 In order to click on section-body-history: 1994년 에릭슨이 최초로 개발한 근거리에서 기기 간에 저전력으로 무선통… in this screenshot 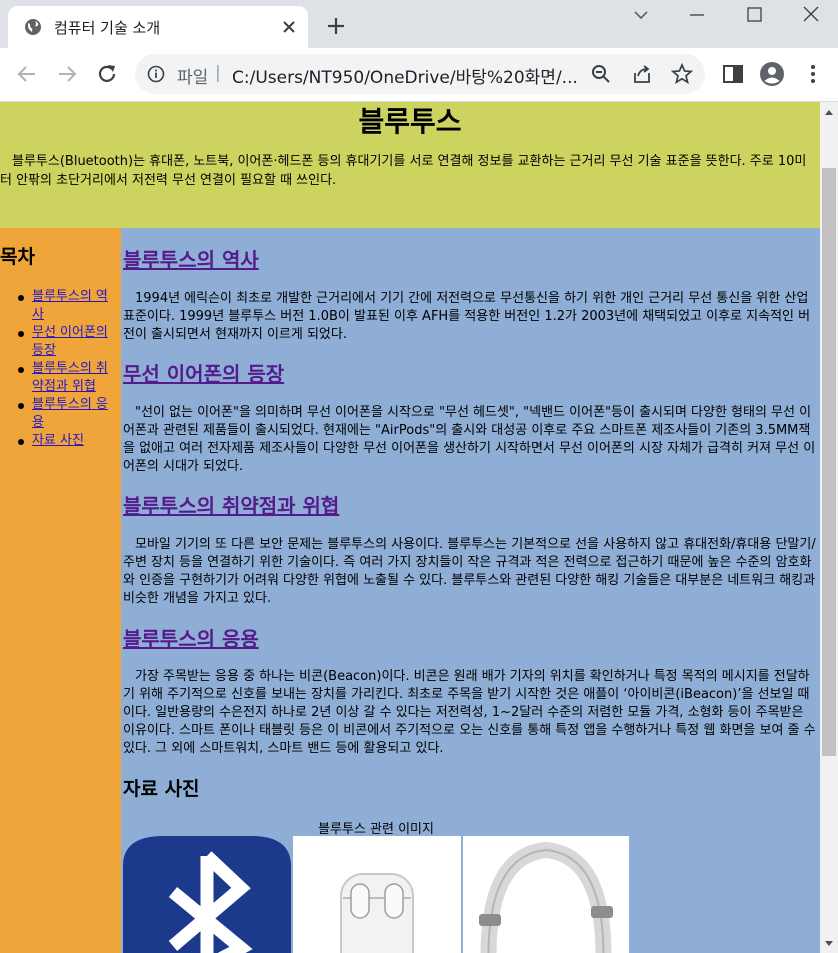, I will do `click(467, 316)`.